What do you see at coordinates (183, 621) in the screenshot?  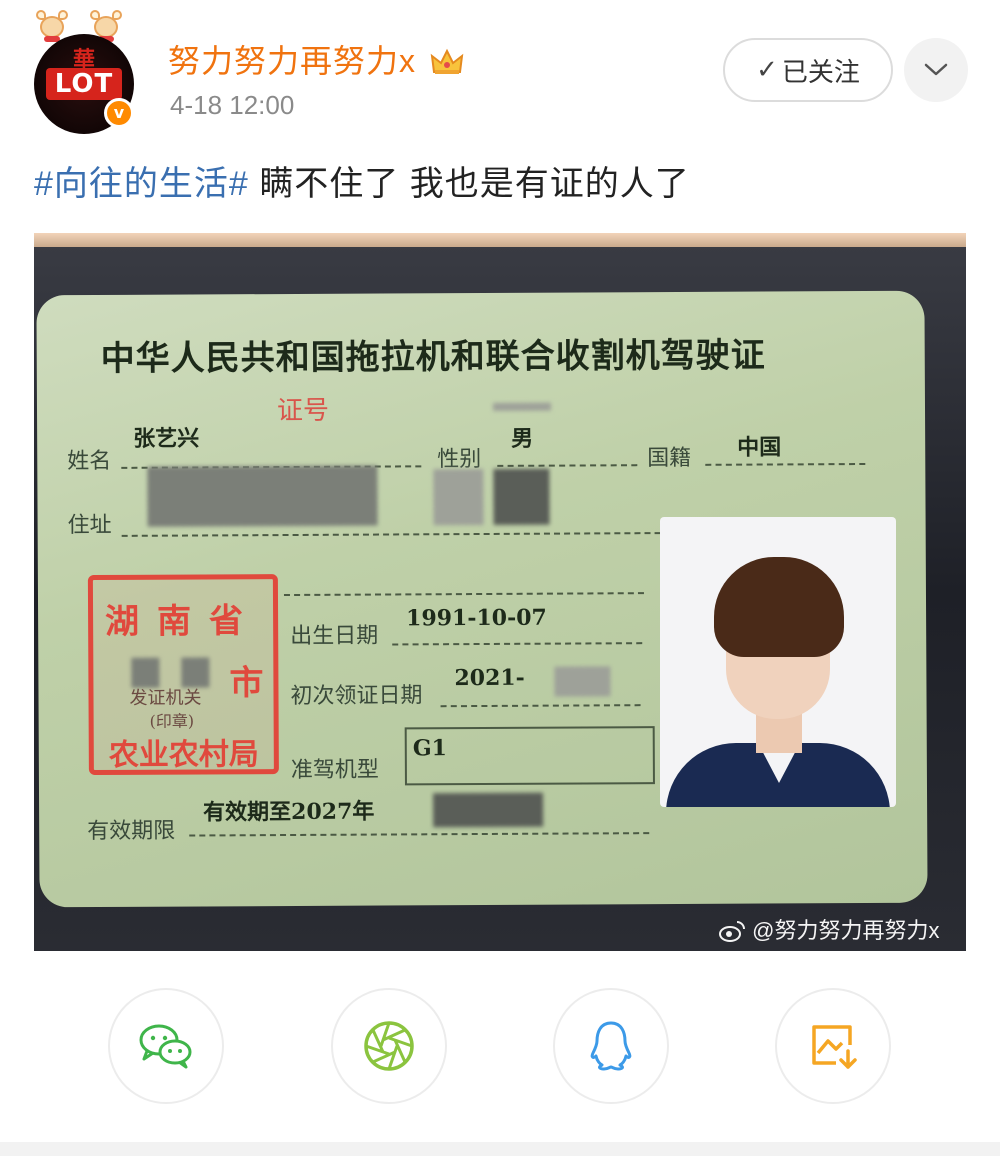 I see `stamp-province: 湖南省` at bounding box center [183, 621].